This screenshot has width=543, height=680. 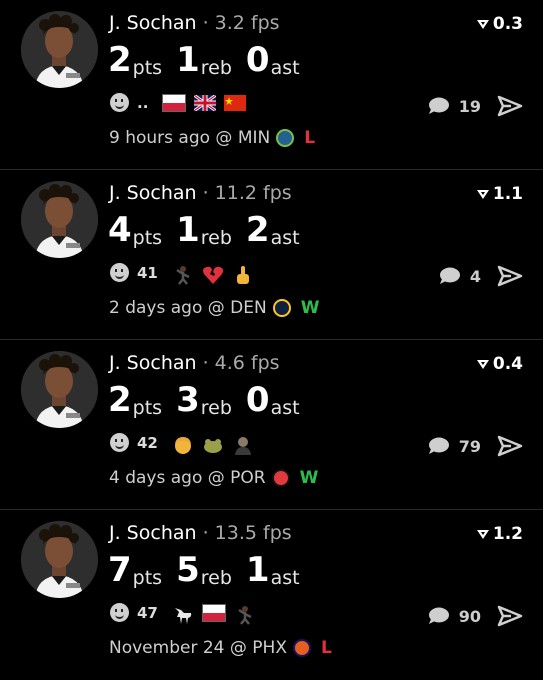 I want to click on comments-button: 19, so click(x=475, y=106).